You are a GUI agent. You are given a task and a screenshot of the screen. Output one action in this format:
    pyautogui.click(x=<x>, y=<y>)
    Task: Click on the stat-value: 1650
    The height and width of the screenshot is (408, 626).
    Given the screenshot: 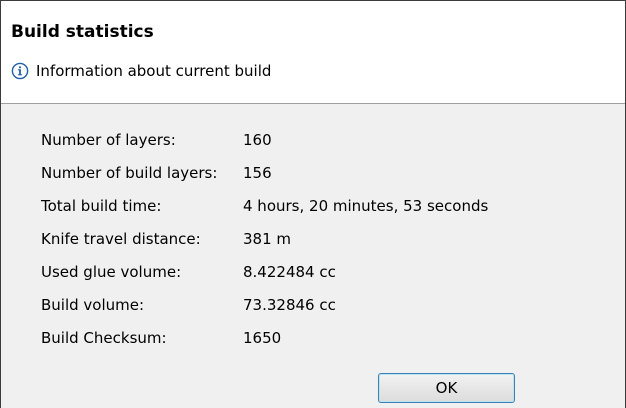 What is the action you would take?
    pyautogui.click(x=262, y=337)
    